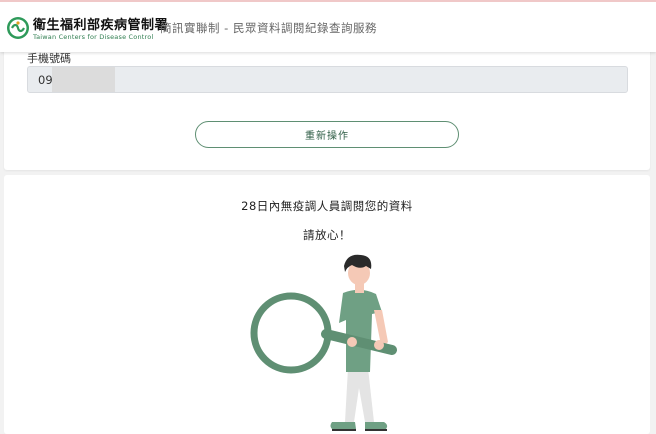 The width and height of the screenshot is (656, 434). Describe the element at coordinates (327, 206) in the screenshot. I see `result-message: 28日內無疫調人員調閱您的資料` at that location.